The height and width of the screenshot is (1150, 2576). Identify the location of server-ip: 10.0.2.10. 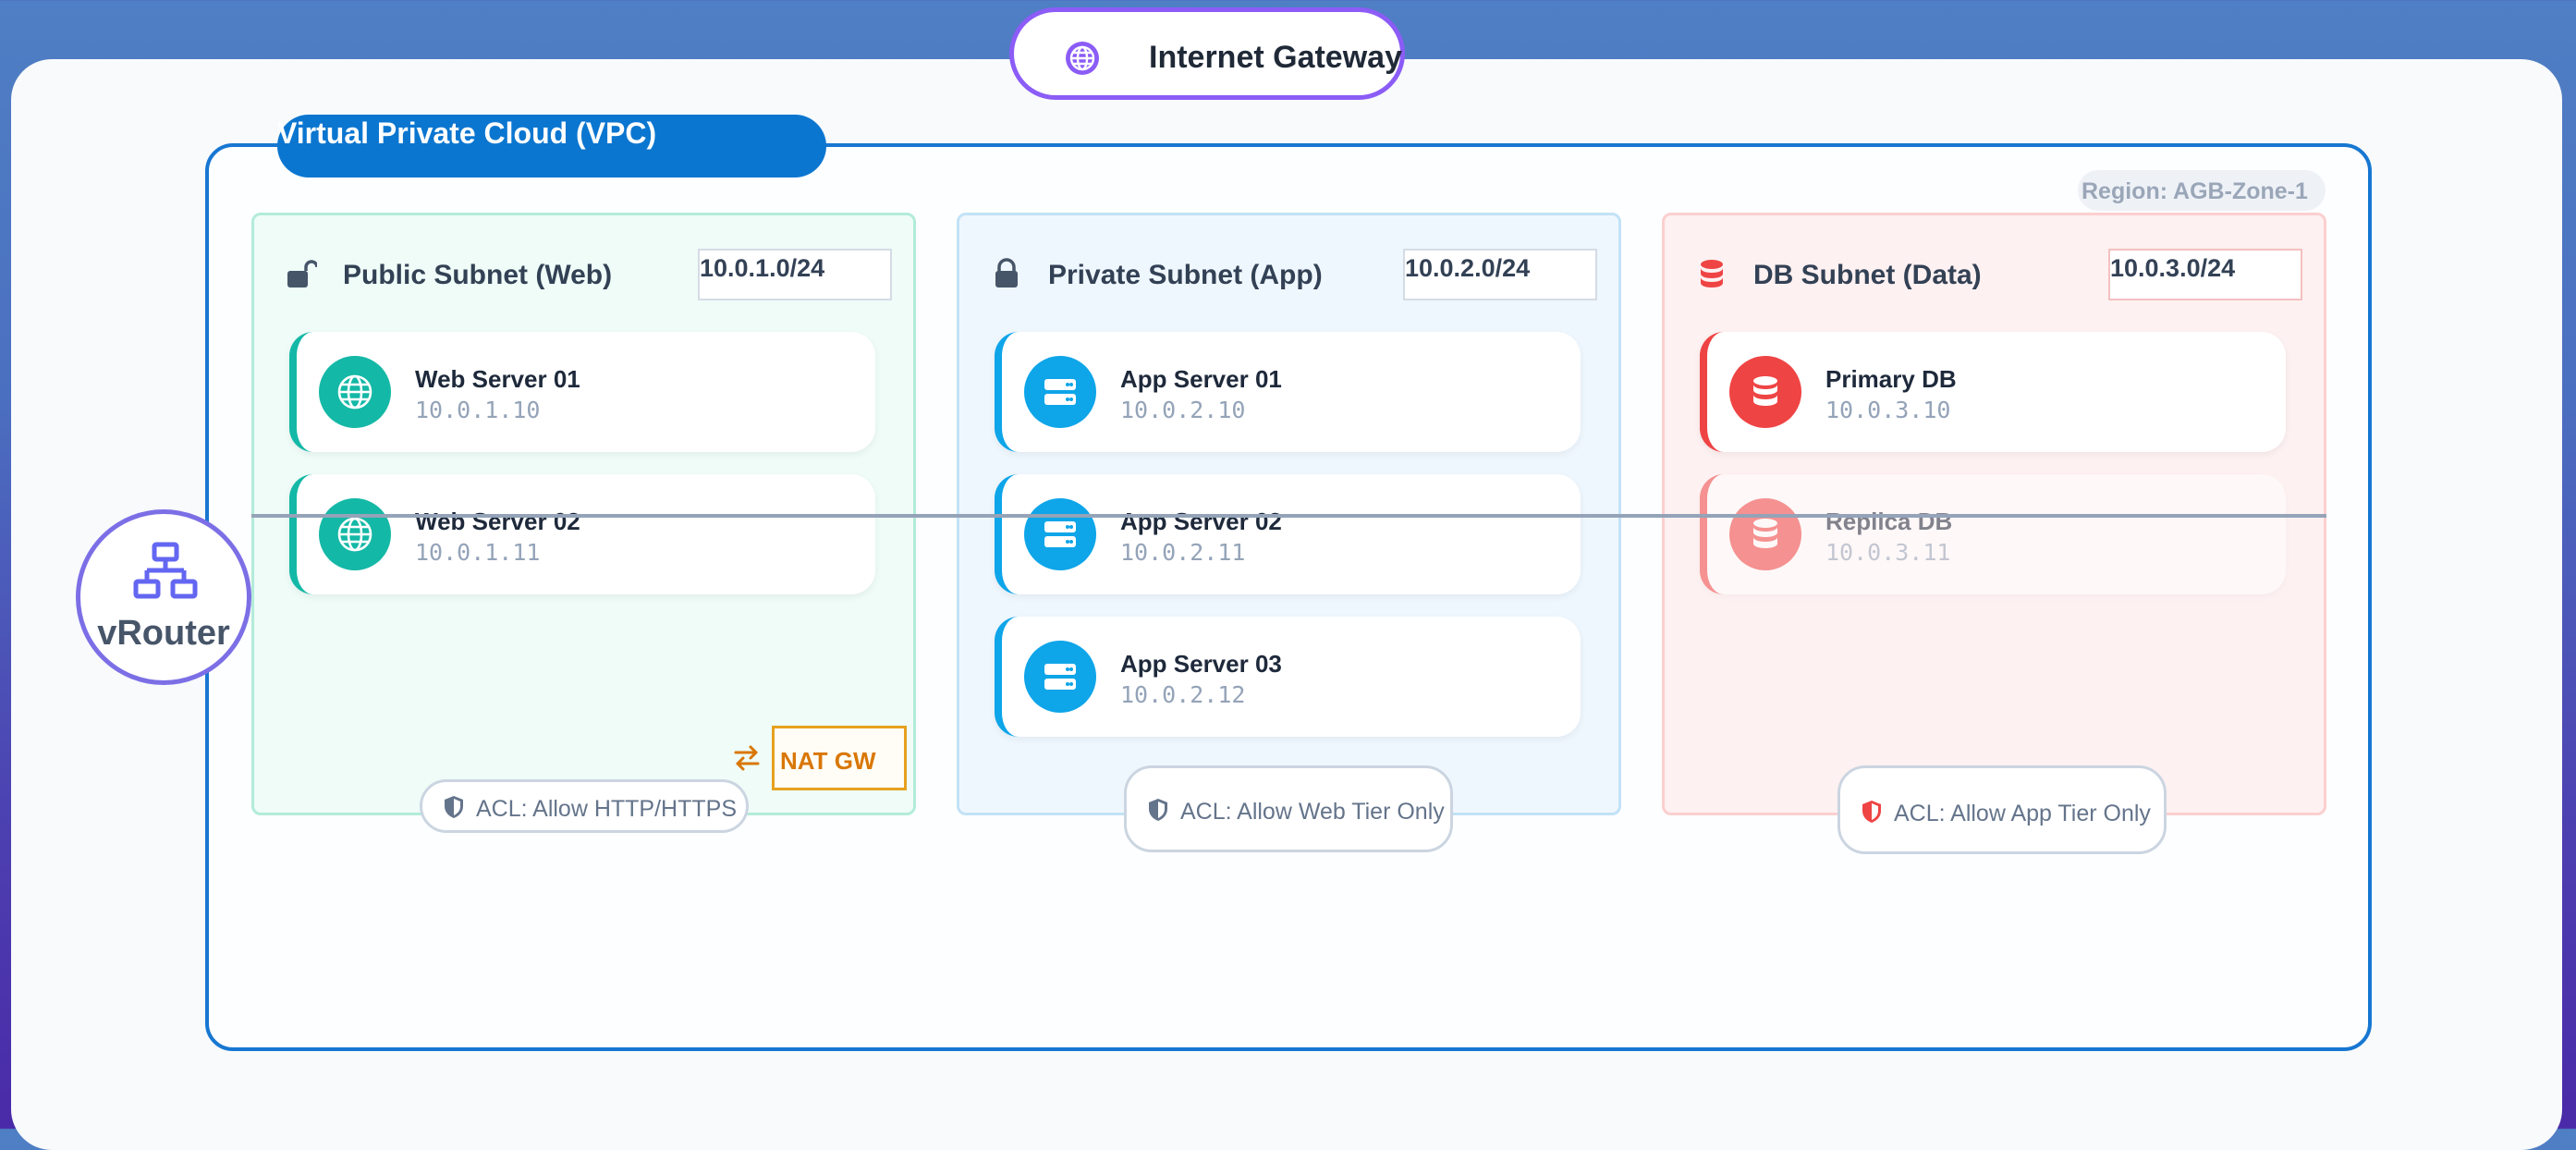
(1183, 410).